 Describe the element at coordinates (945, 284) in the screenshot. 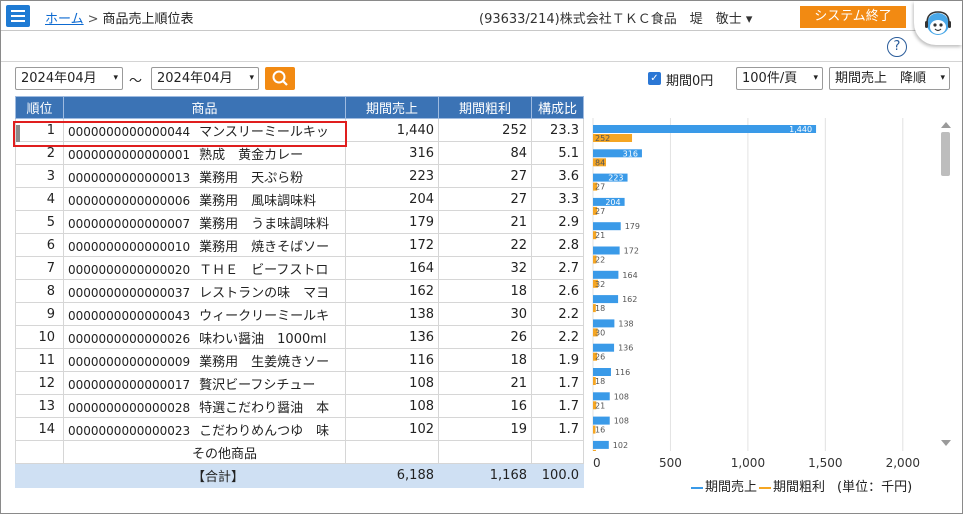

I see `scrollbar` at that location.